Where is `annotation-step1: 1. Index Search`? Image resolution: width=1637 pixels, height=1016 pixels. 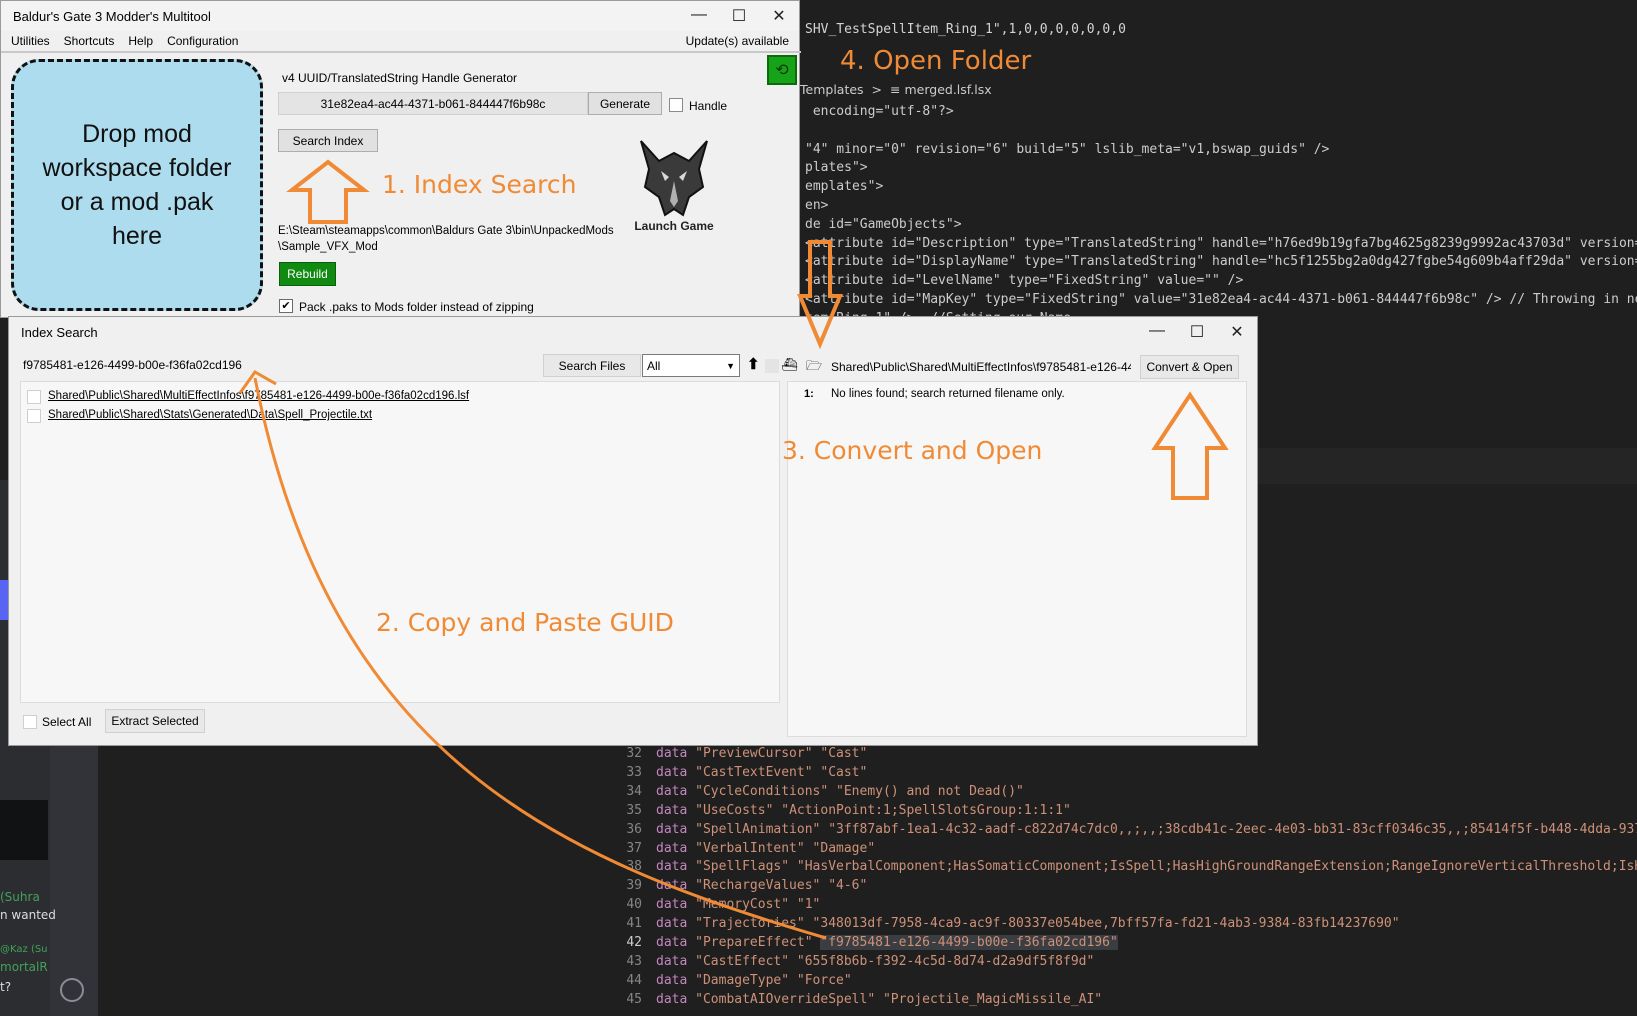
annotation-step1: 1. Index Search is located at coordinates (479, 184).